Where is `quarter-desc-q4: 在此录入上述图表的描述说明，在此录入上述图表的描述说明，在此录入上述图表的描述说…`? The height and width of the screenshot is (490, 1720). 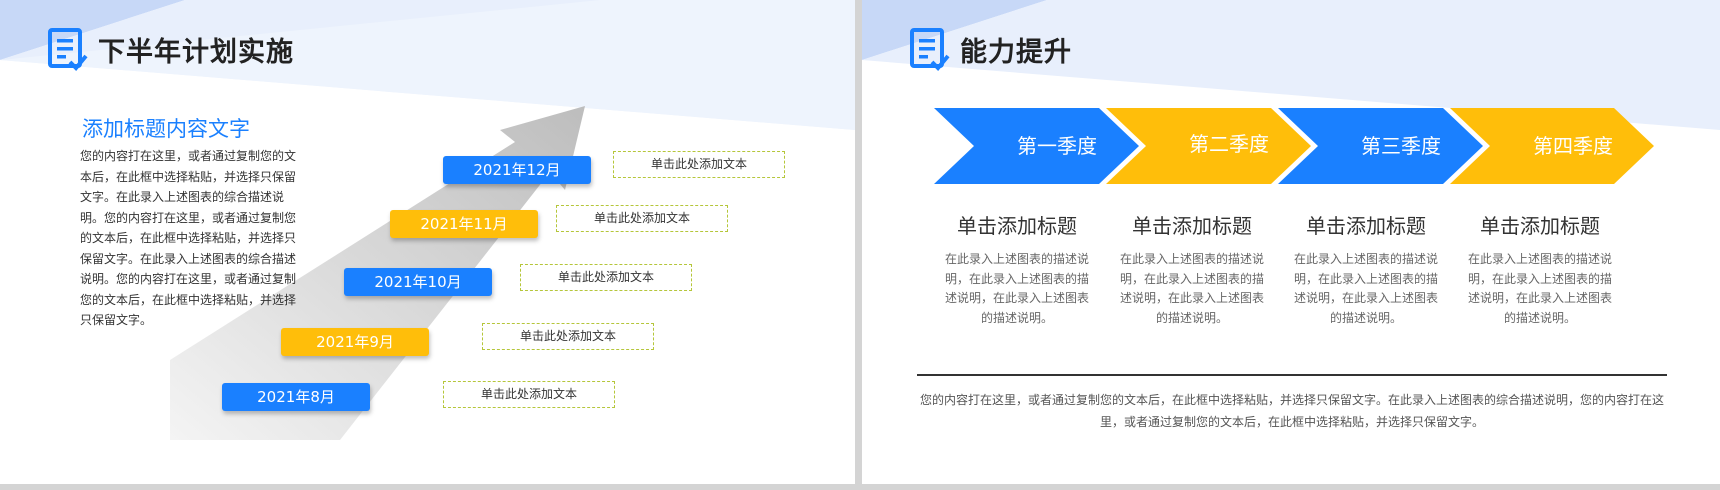
quarter-desc-q4: 在此录入上述图表的描述说明，在此录入上述图表的描述说明，在此录入上述图表的描述说… is located at coordinates (1540, 289).